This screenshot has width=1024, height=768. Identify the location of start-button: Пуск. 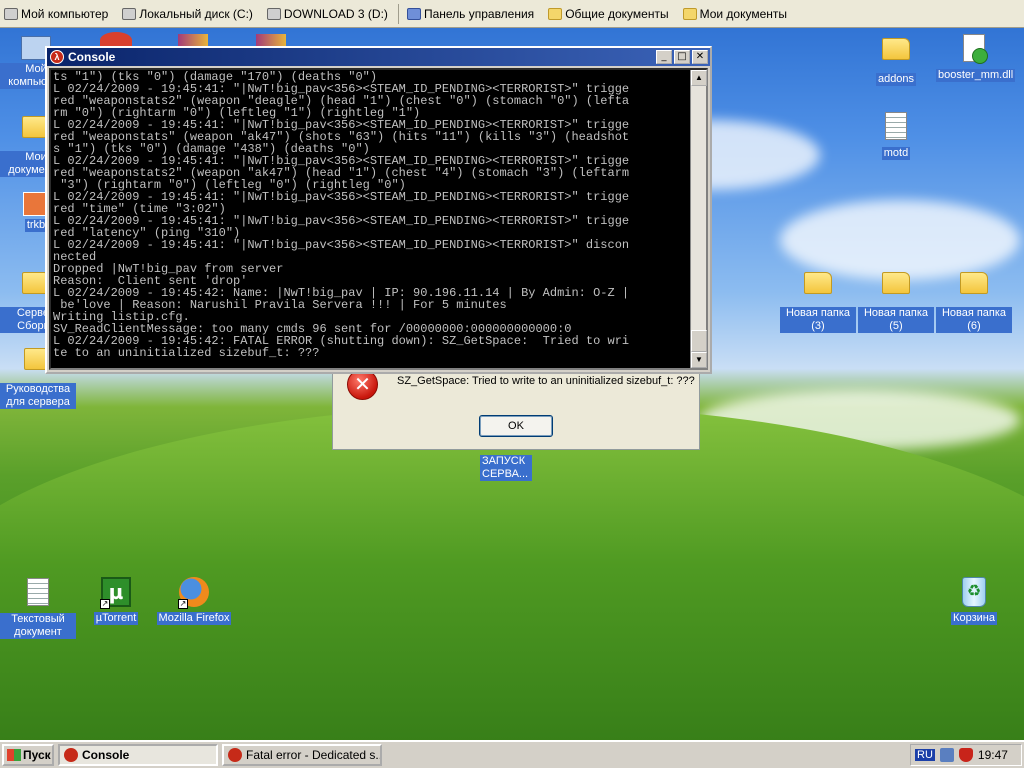
(28, 755).